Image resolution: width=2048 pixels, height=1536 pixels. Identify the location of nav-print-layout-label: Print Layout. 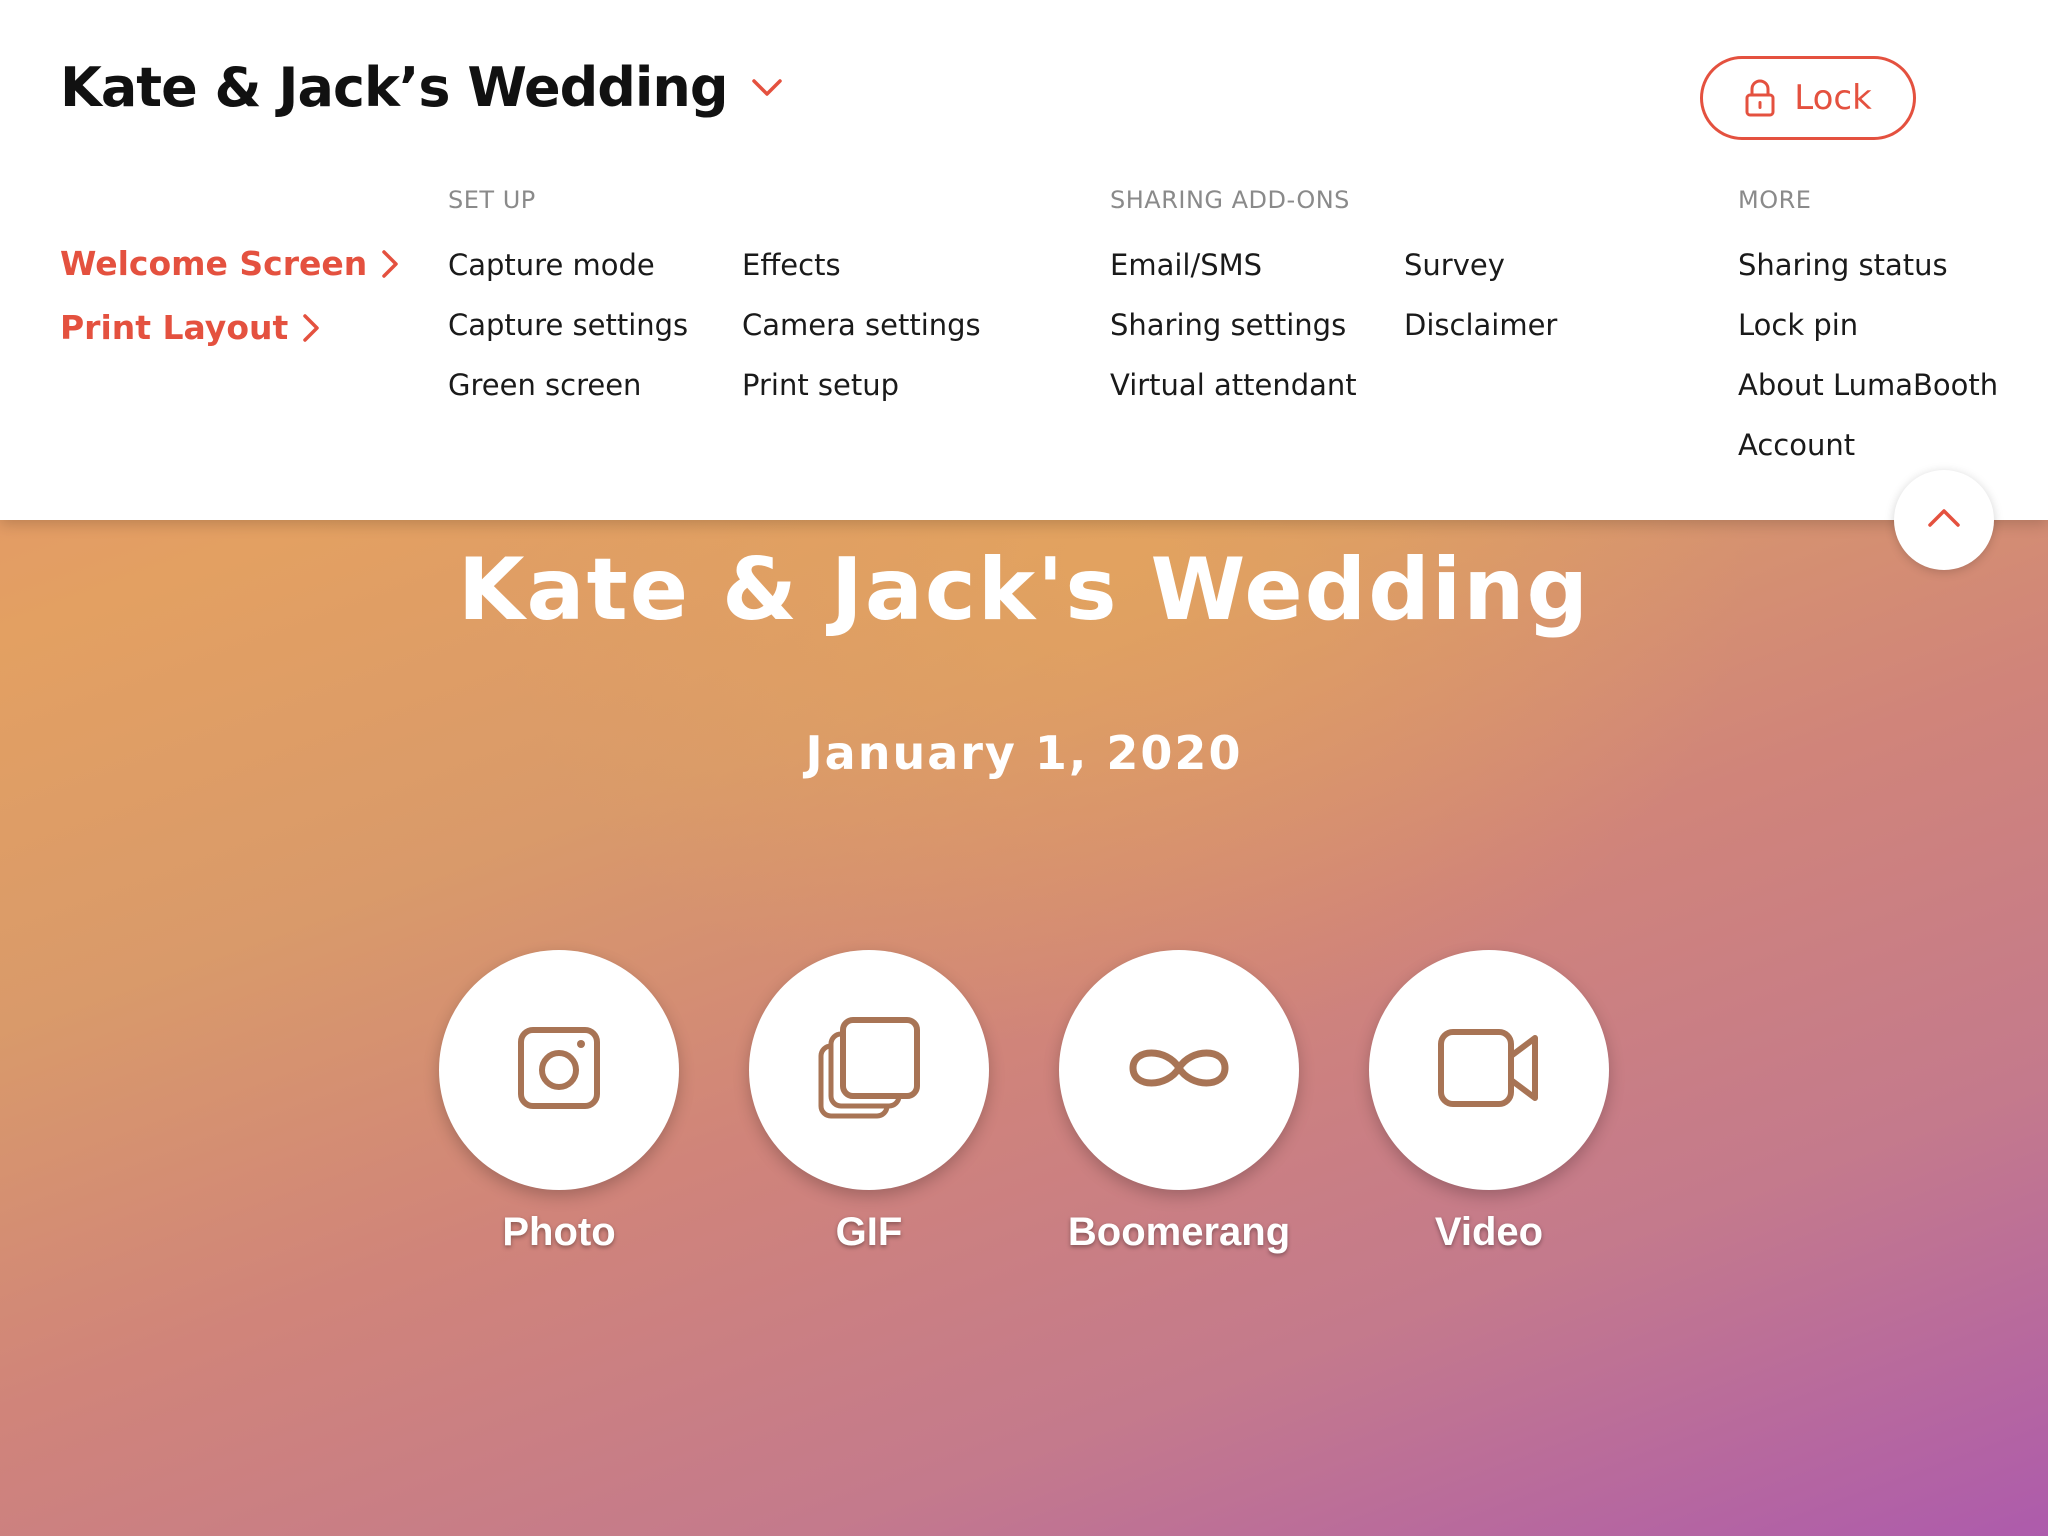
(174, 327).